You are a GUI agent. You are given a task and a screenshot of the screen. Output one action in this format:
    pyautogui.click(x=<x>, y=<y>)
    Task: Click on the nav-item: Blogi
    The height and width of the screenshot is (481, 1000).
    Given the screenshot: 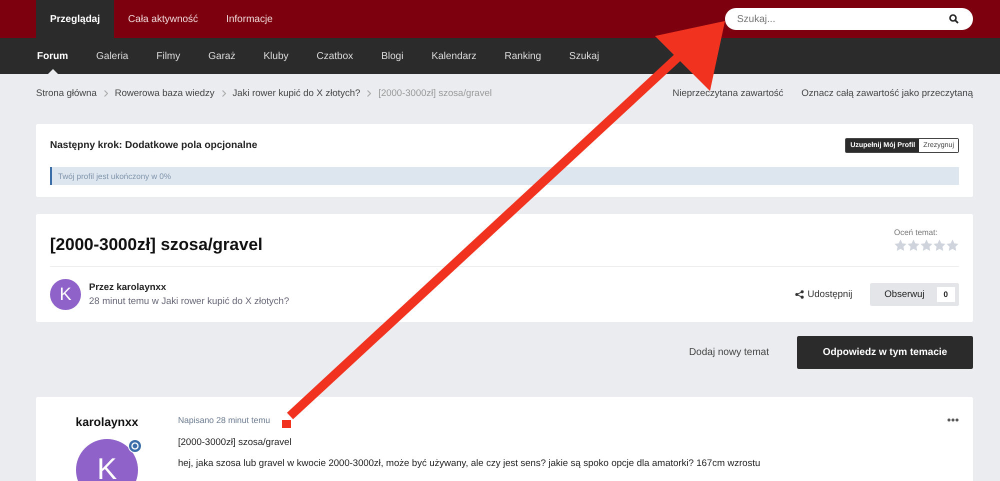 What is the action you would take?
    pyautogui.click(x=392, y=56)
    